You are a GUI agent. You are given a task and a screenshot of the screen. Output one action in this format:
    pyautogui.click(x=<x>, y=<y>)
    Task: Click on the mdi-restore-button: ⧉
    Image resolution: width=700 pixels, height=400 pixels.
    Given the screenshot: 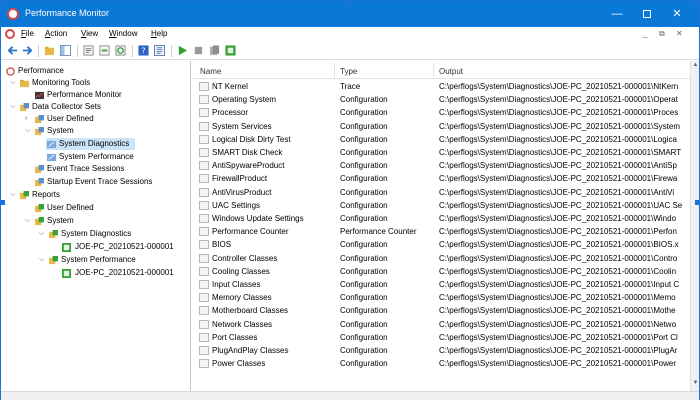 What is the action you would take?
    pyautogui.click(x=662, y=34)
    